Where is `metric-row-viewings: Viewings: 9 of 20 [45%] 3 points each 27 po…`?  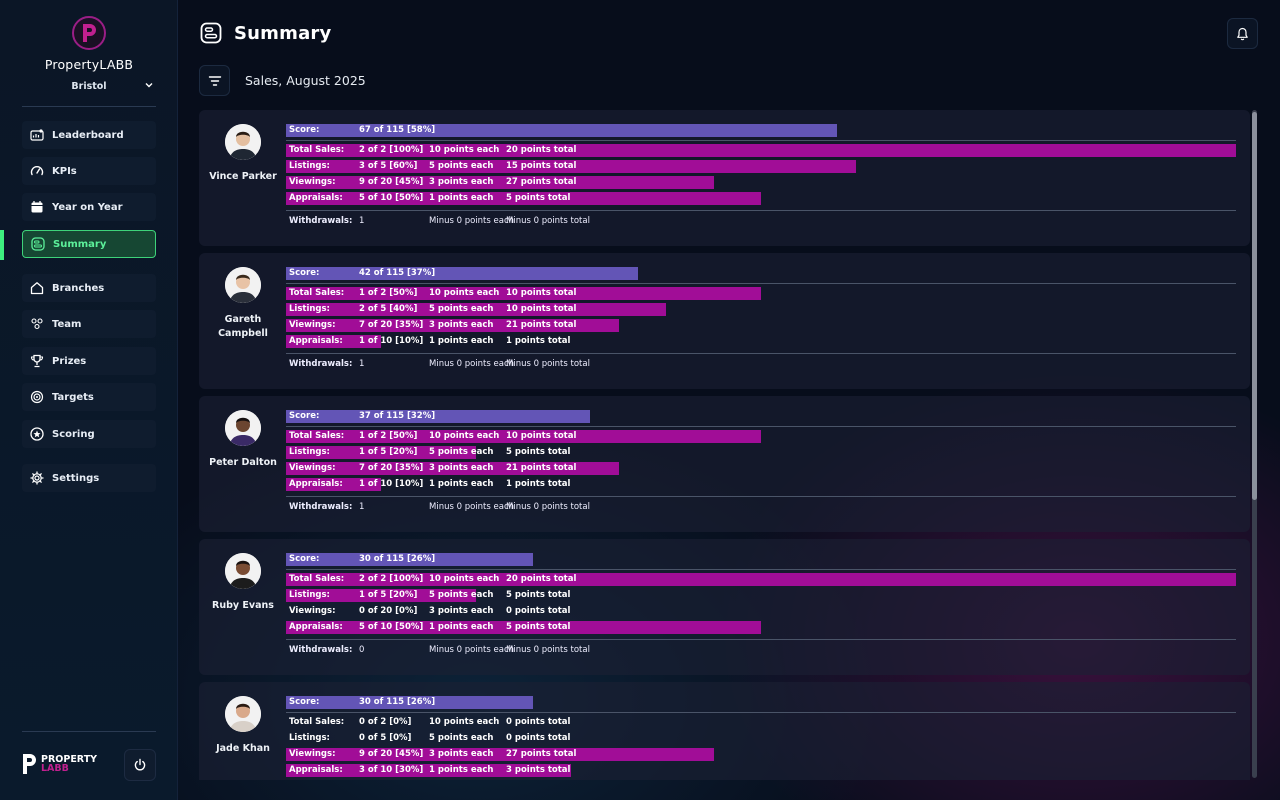
metric-row-viewings: Viewings: 9 of 20 [45%] 3 points each 27 po… is located at coordinates (761, 756).